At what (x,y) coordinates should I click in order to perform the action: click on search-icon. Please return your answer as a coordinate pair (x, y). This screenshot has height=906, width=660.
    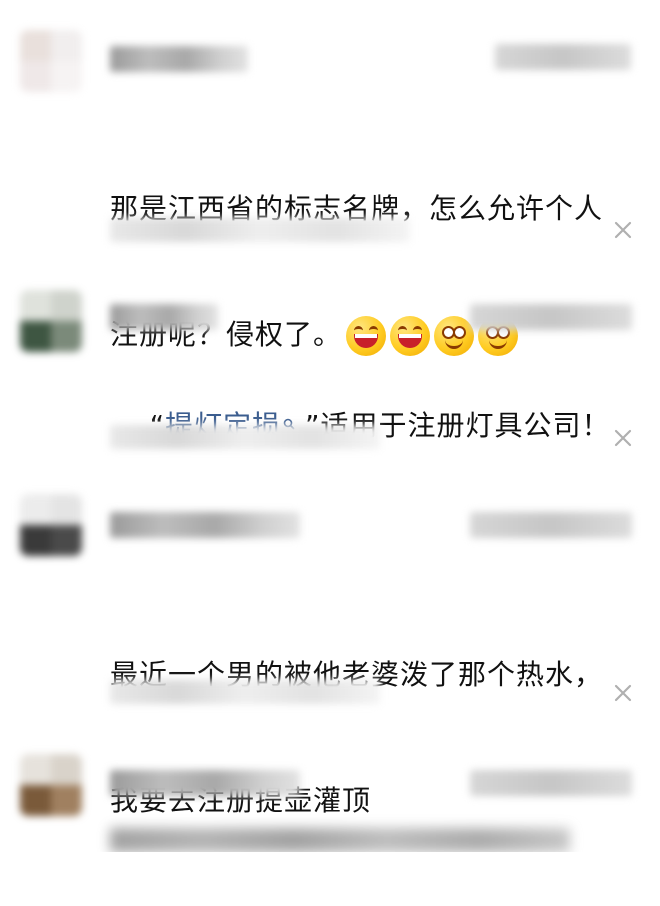
    Looking at the image, I should click on (289, 417).